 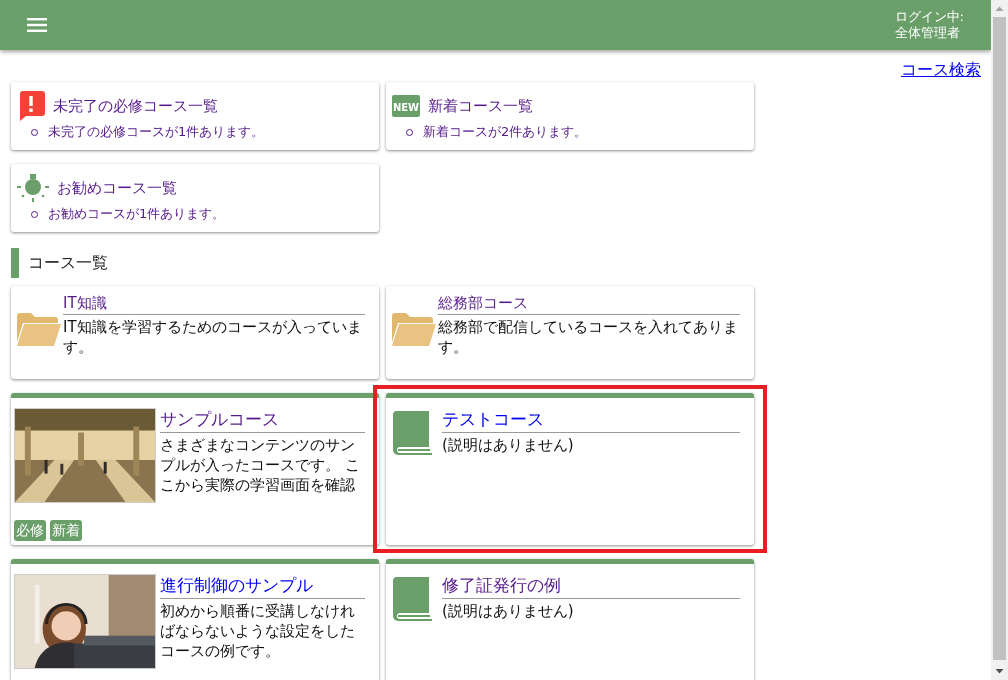 What do you see at coordinates (30, 530) in the screenshot?
I see `tag-label: 必修` at bounding box center [30, 530].